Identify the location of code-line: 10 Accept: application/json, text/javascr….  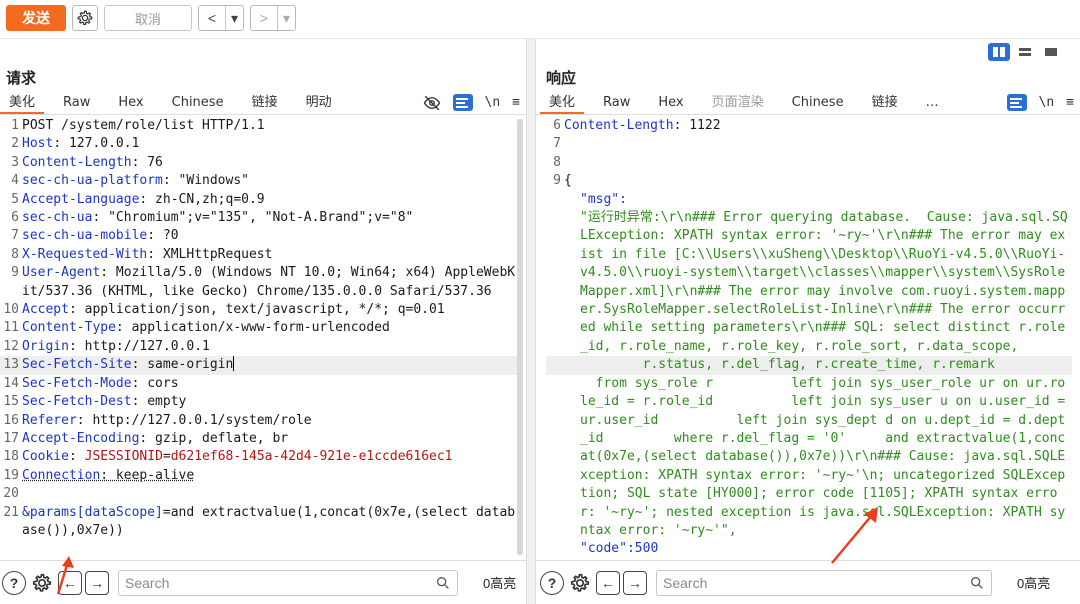
(224, 310).